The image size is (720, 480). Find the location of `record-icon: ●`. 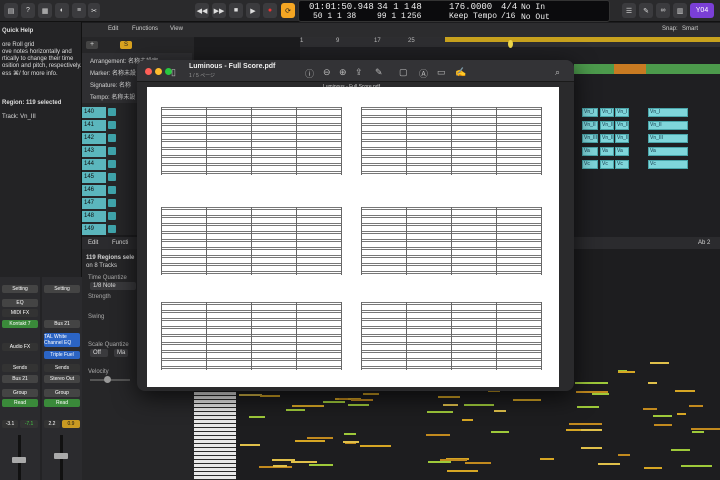

record-icon: ● is located at coordinates (270, 10).